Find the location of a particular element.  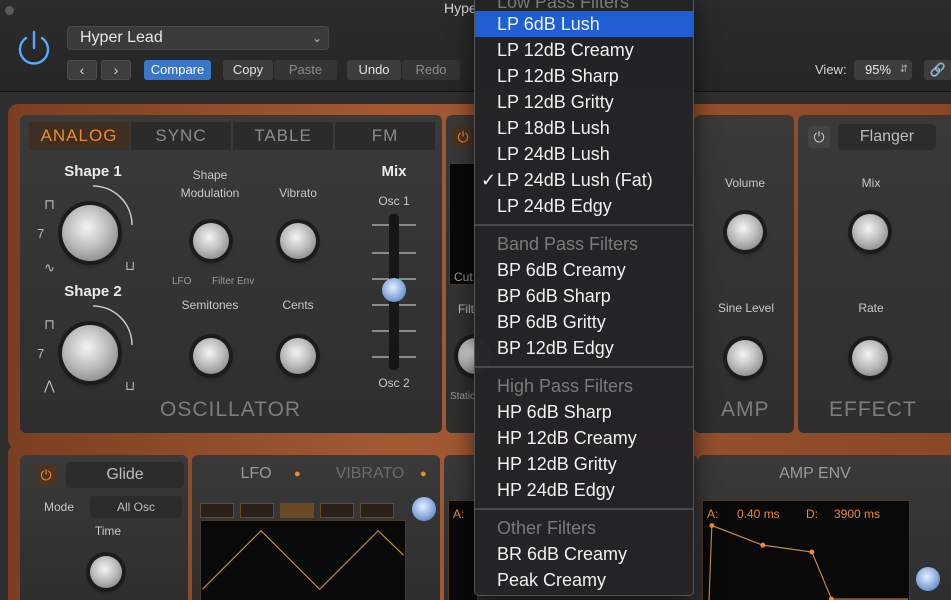

menu-item-lp-24db-edgy: LP 24dB Edgy is located at coordinates (584, 206).